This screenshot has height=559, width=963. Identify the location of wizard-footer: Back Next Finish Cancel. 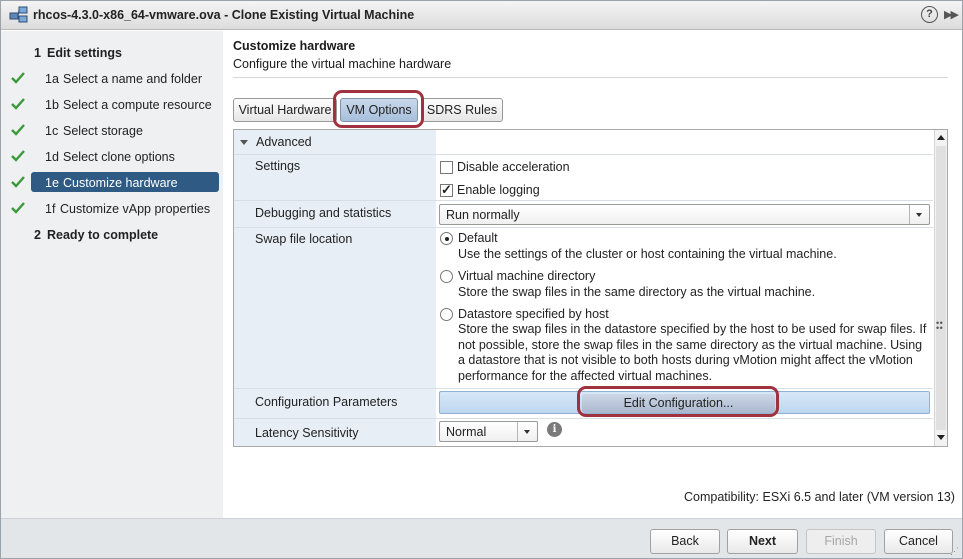
(481, 538).